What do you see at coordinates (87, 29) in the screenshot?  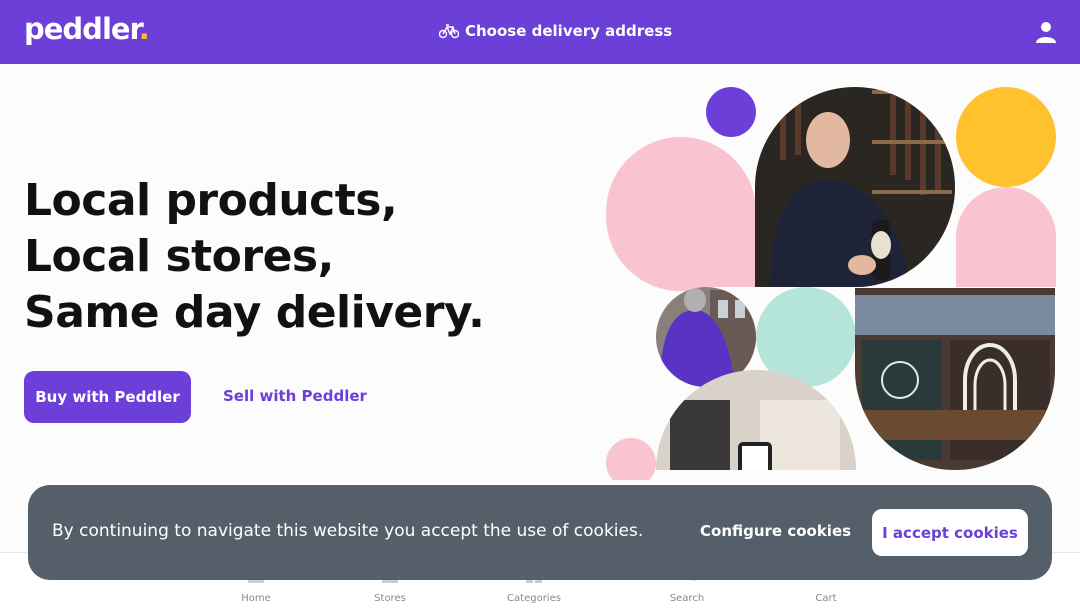 I see `peddler-logo: peddler.` at bounding box center [87, 29].